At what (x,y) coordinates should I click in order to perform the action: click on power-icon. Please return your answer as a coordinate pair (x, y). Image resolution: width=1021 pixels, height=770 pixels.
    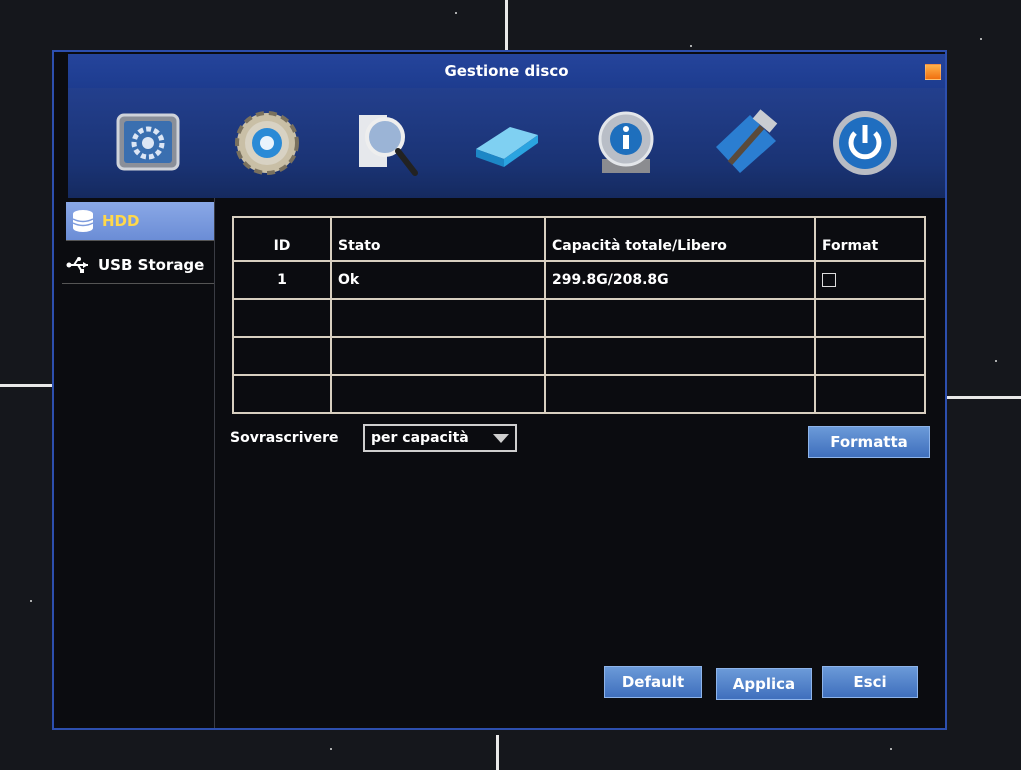
    Looking at the image, I should click on (865, 143).